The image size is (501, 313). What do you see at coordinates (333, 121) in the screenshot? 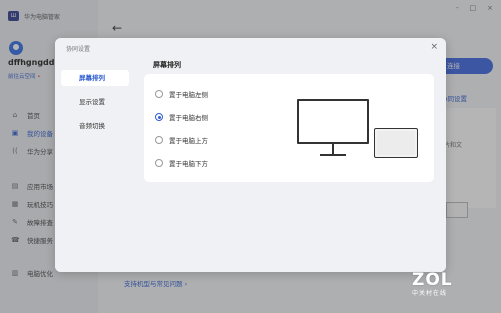
I see `monitor-icon` at bounding box center [333, 121].